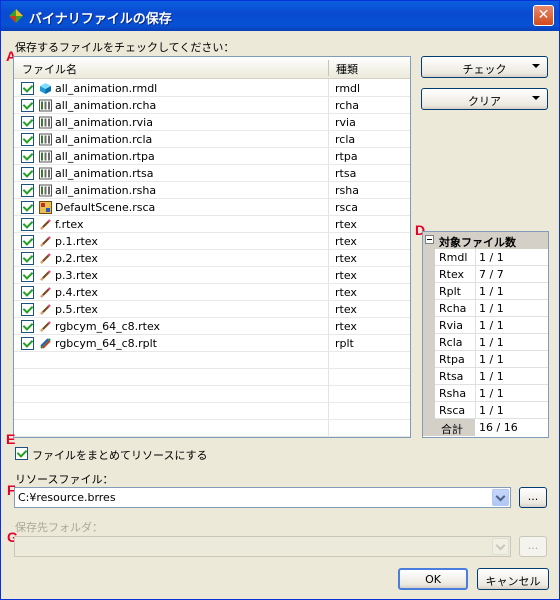  Describe the element at coordinates (212, 309) in the screenshot. I see `file-row: p.5.rtex rtex` at that location.